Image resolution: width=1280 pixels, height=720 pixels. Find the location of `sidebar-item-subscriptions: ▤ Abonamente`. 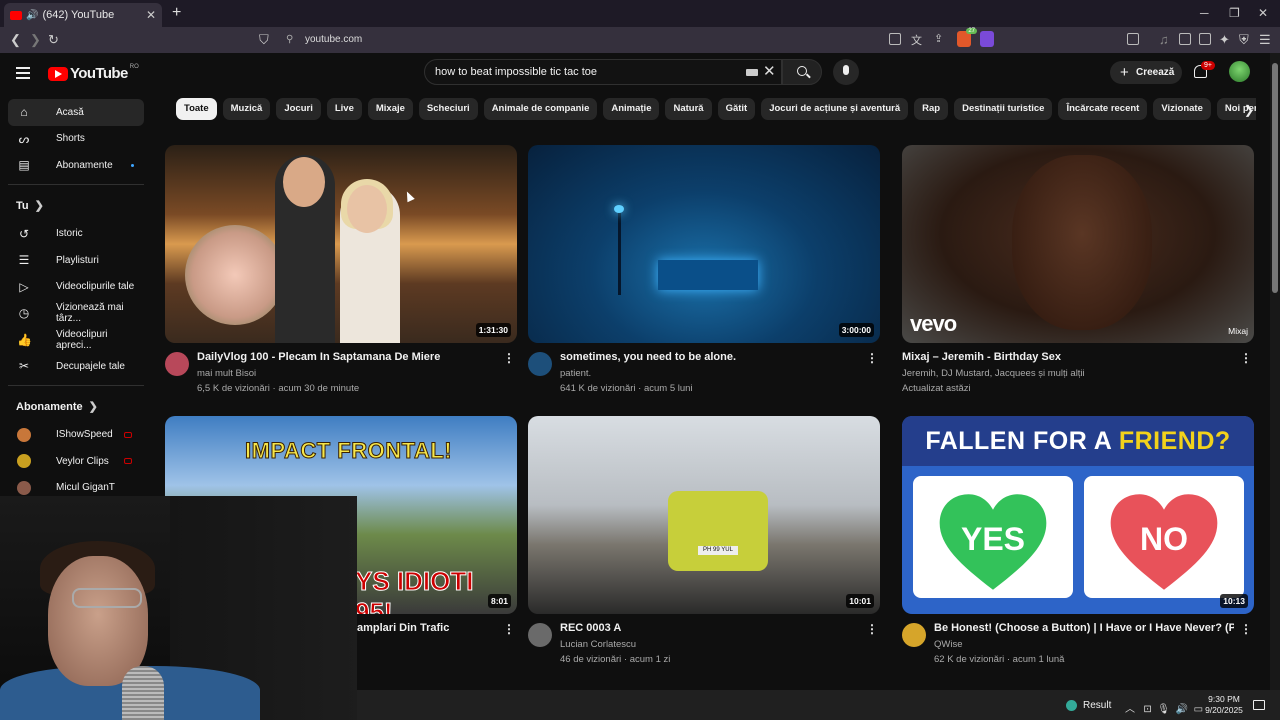

sidebar-item-subscriptions: ▤ Abonamente is located at coordinates (76, 165).